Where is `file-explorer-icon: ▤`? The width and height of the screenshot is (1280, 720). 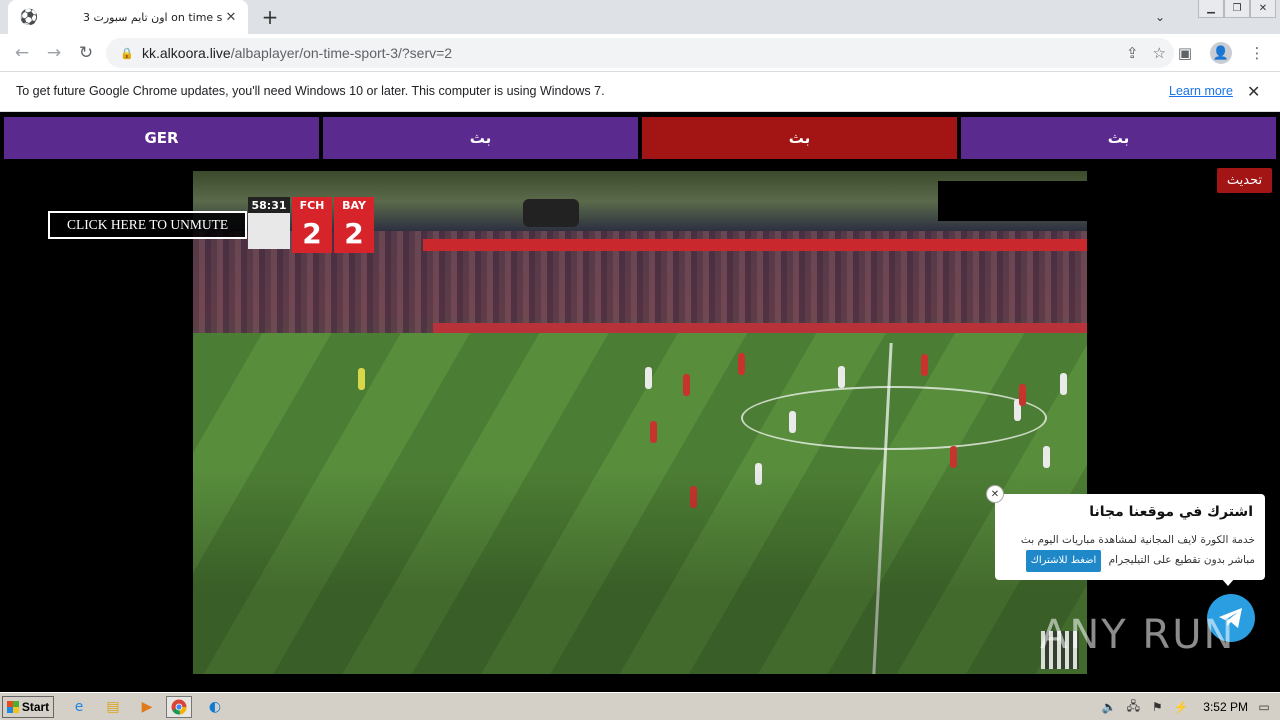 file-explorer-icon: ▤ is located at coordinates (113, 707).